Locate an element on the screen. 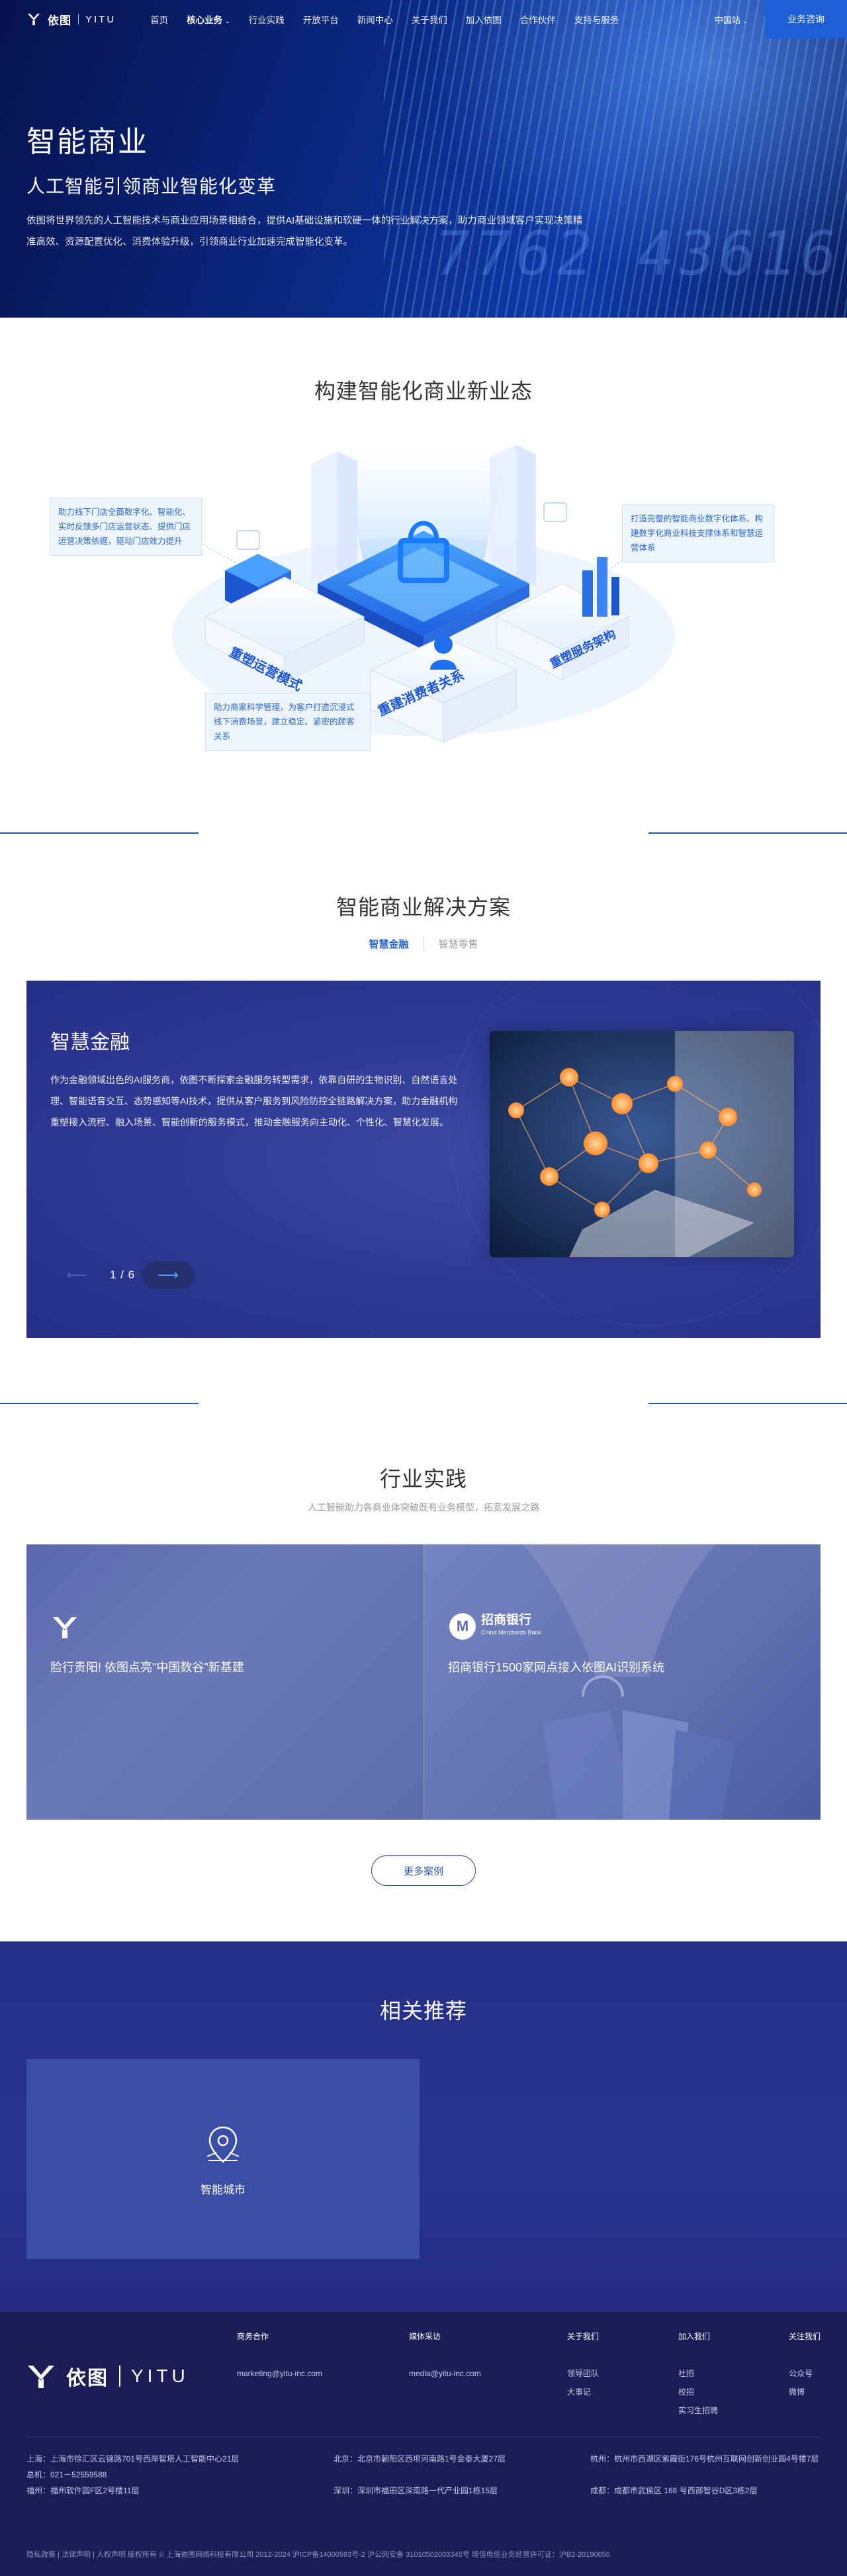 This screenshot has width=847, height=2576. isometric-city-graphic: 重塑运营模式 重建消费者关系 重塑服务架构 is located at coordinates (423, 594).